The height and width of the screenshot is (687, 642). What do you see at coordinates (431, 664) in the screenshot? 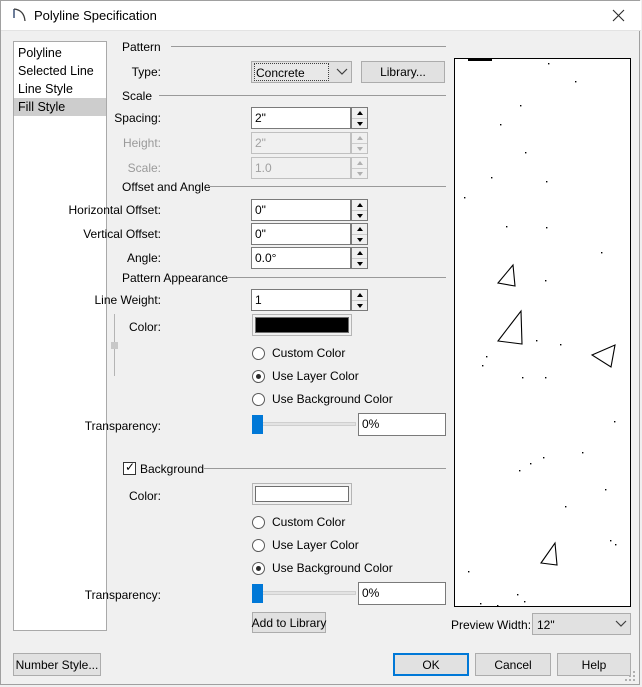
I see `ok-button: OK` at bounding box center [431, 664].